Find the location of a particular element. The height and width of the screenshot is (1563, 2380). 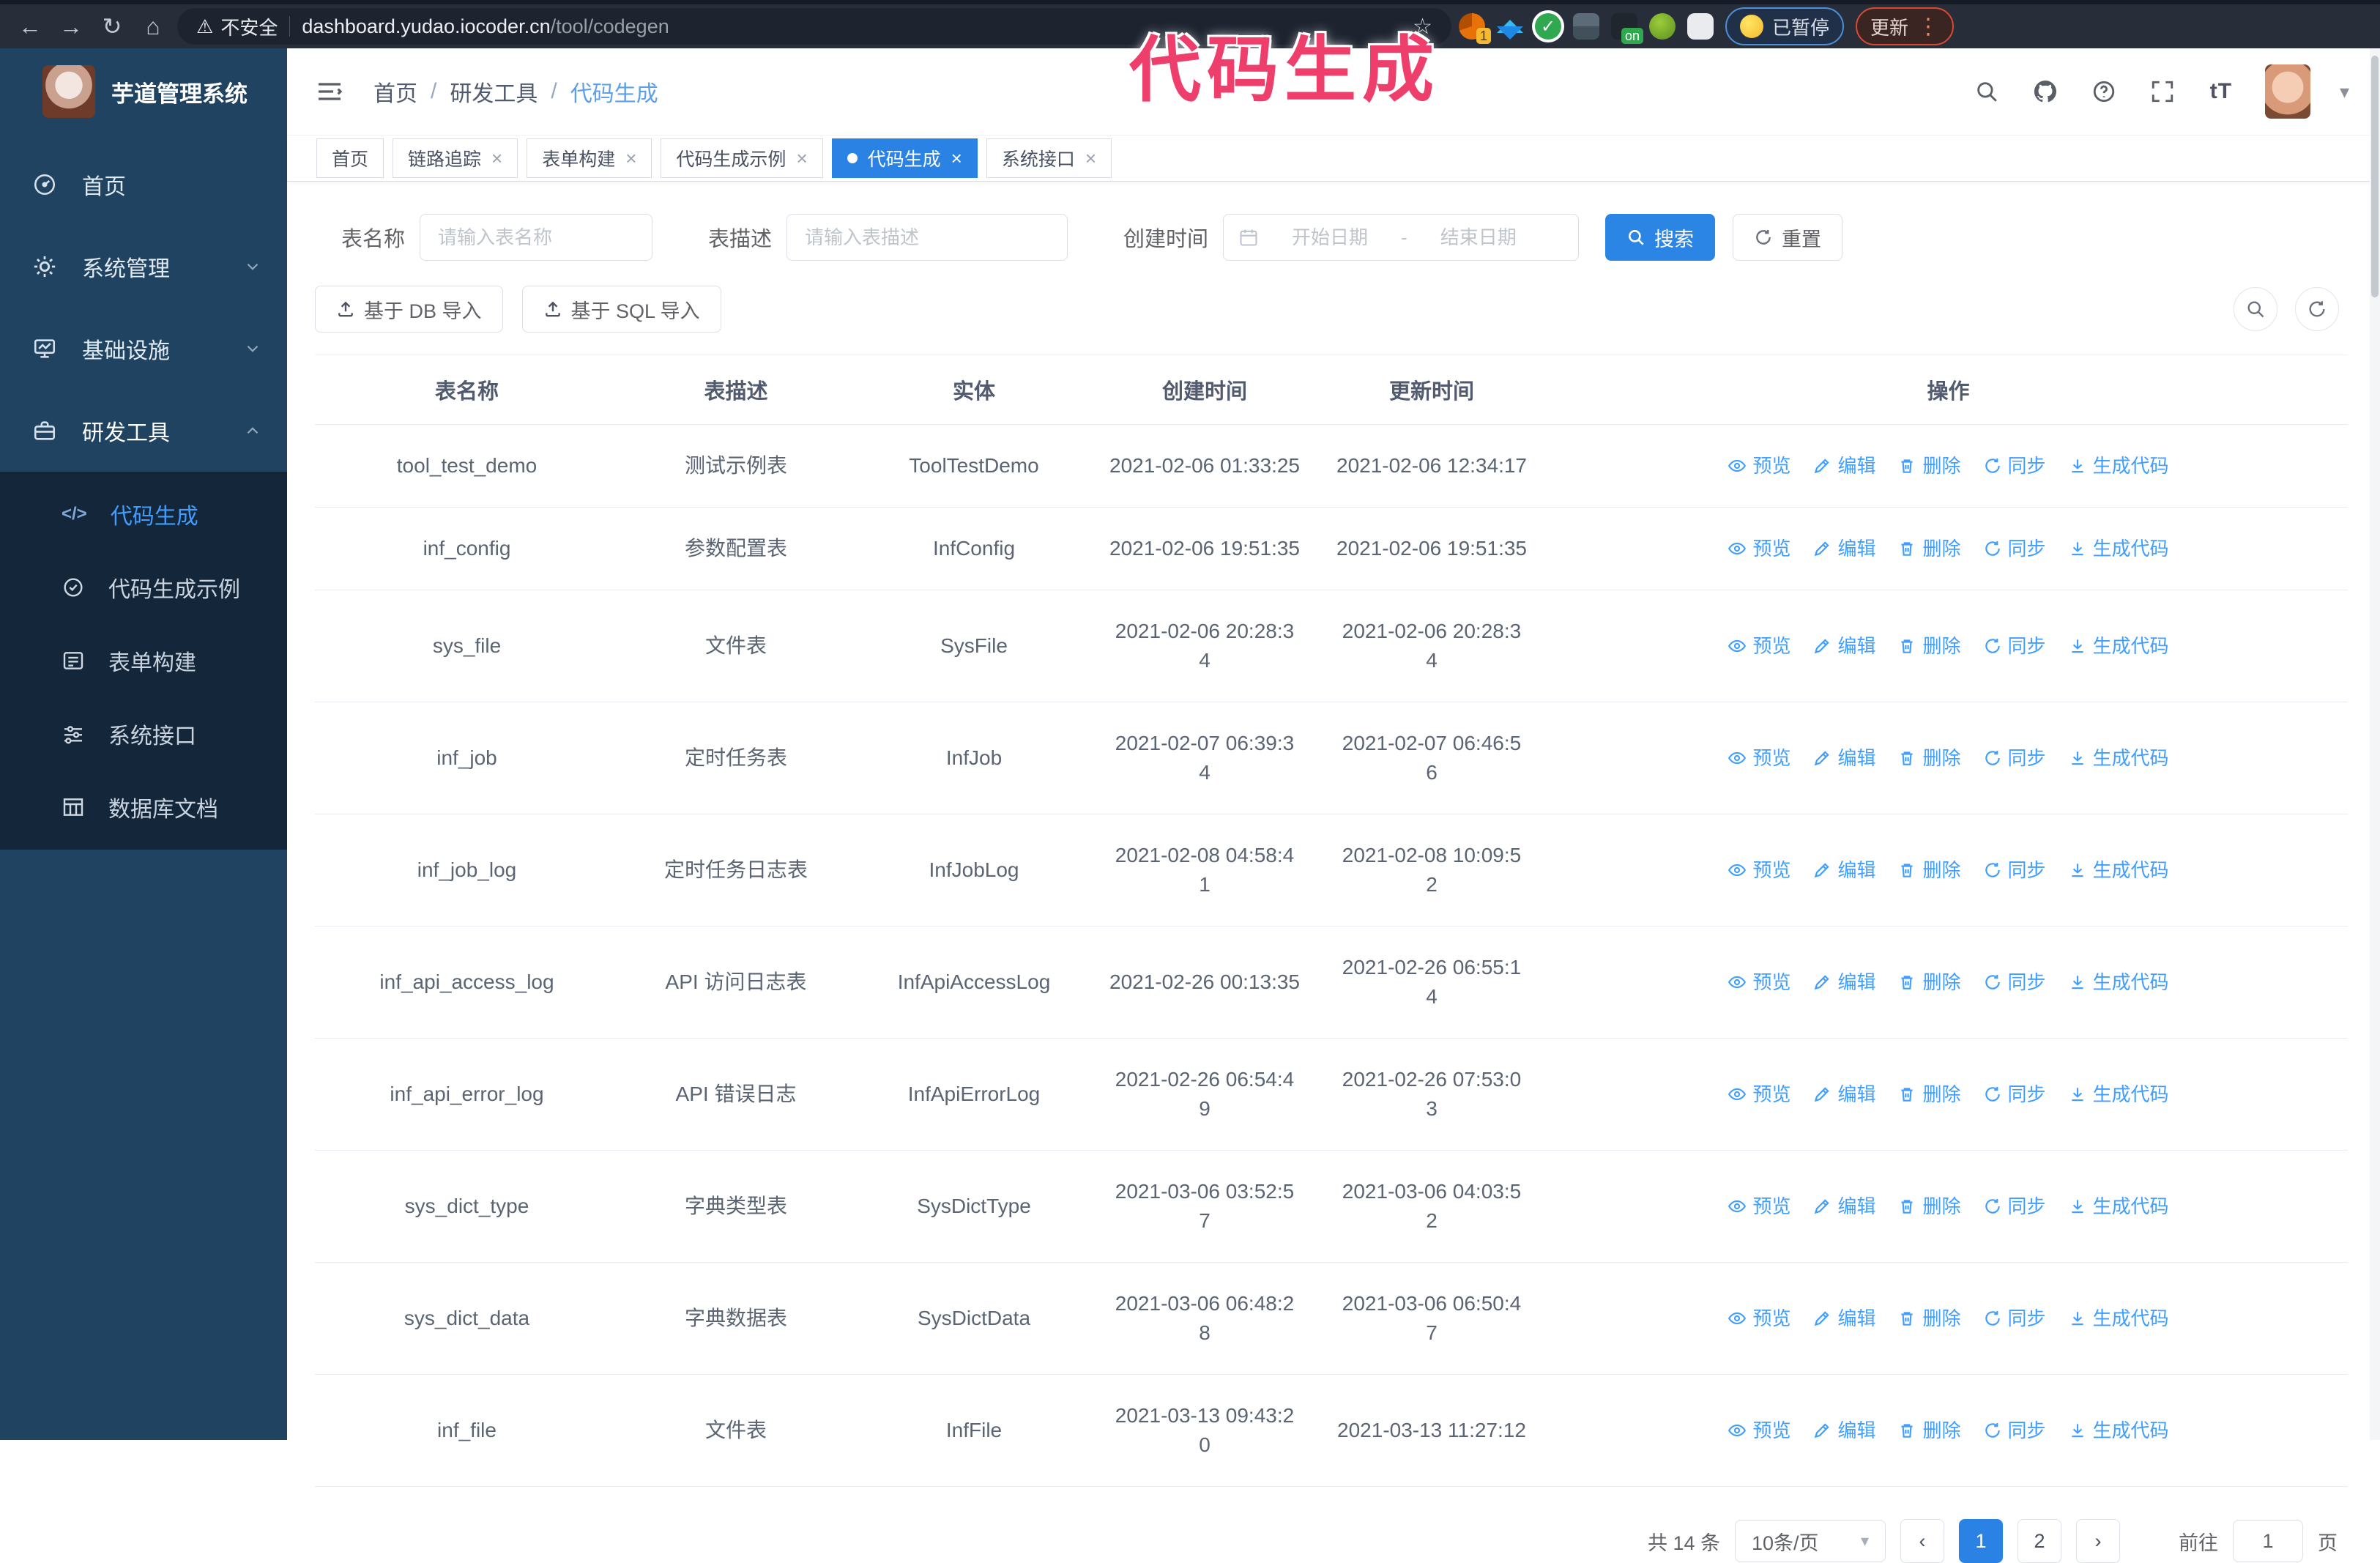

sidebar-item-system-api: 系统接口 is located at coordinates (143, 734).